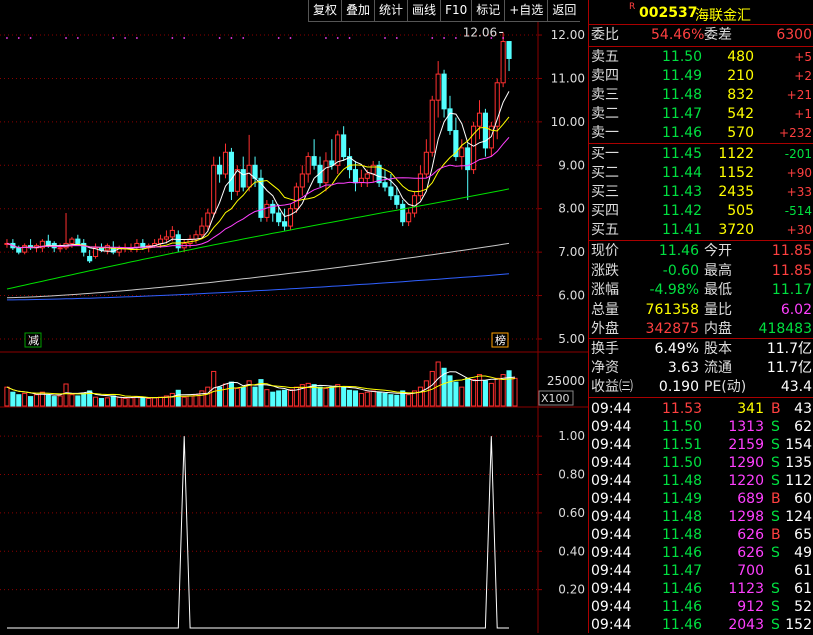 The height and width of the screenshot is (635, 813). I want to click on chart-toolbar: 复权 叠加 统计 画线 F10 标记 +自选 返回, so click(444, 11).